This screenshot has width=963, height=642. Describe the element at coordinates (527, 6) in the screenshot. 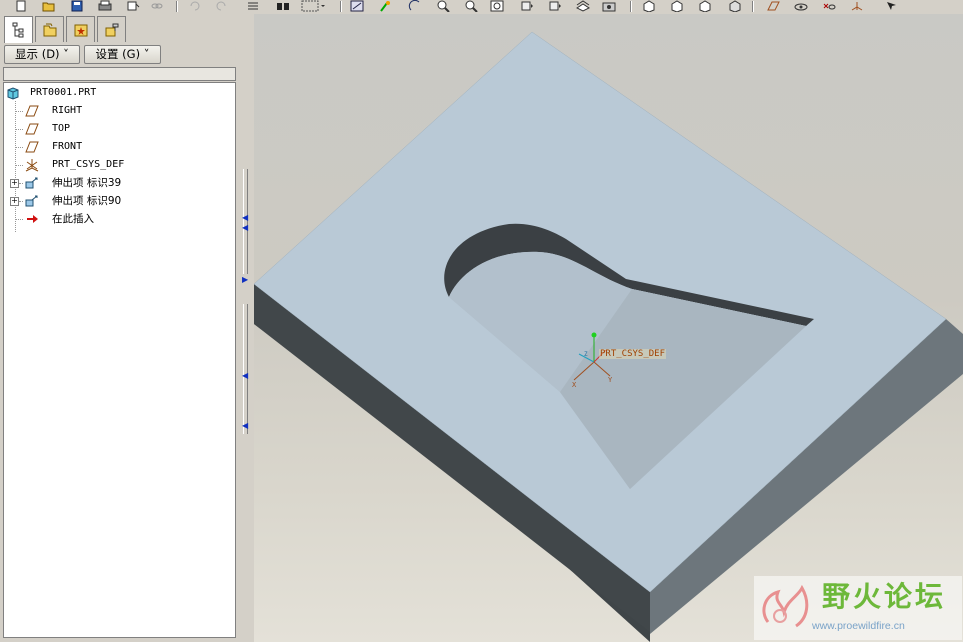

I see `reorient-icon` at that location.